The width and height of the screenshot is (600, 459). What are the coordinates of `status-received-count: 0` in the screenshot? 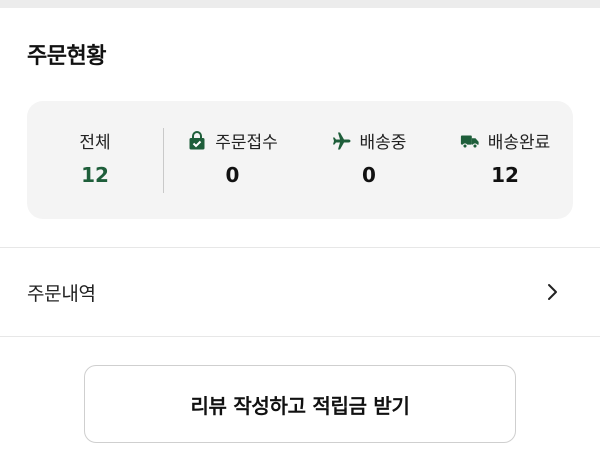 It's located at (232, 175).